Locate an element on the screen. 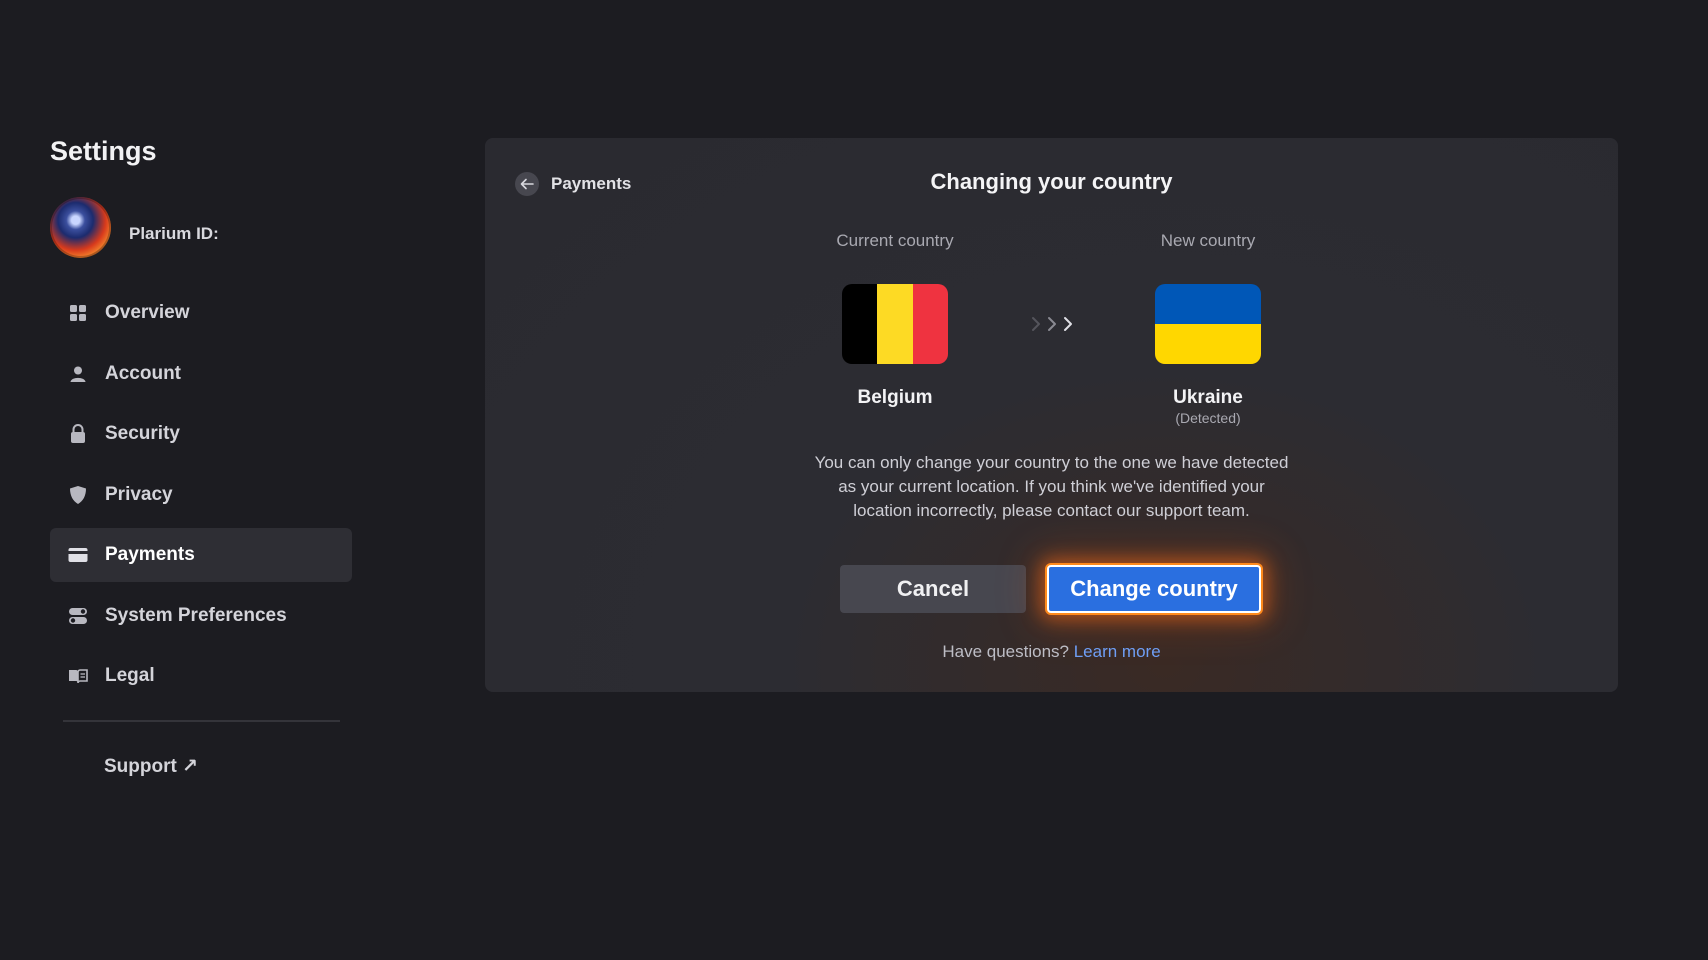 The width and height of the screenshot is (1708, 960). toggles-icon is located at coordinates (78, 616).